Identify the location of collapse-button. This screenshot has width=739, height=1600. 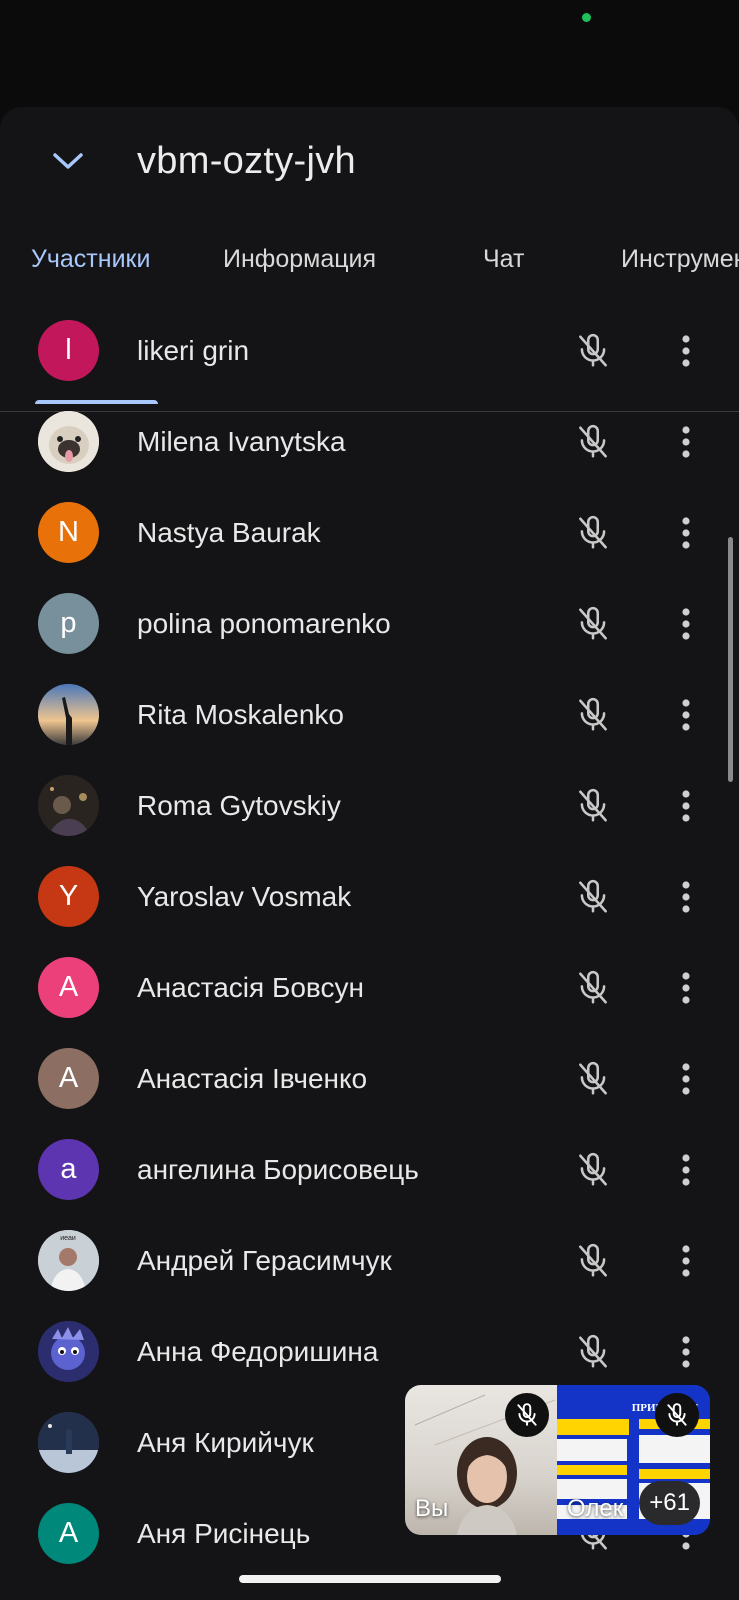
(68, 161).